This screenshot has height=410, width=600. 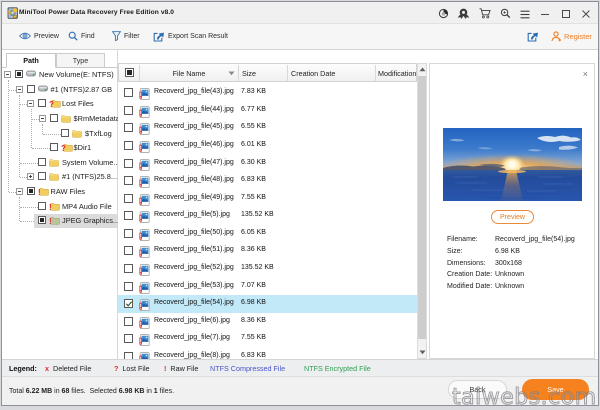 I want to click on titlebar-search-plus-icon, so click(x=506, y=12).